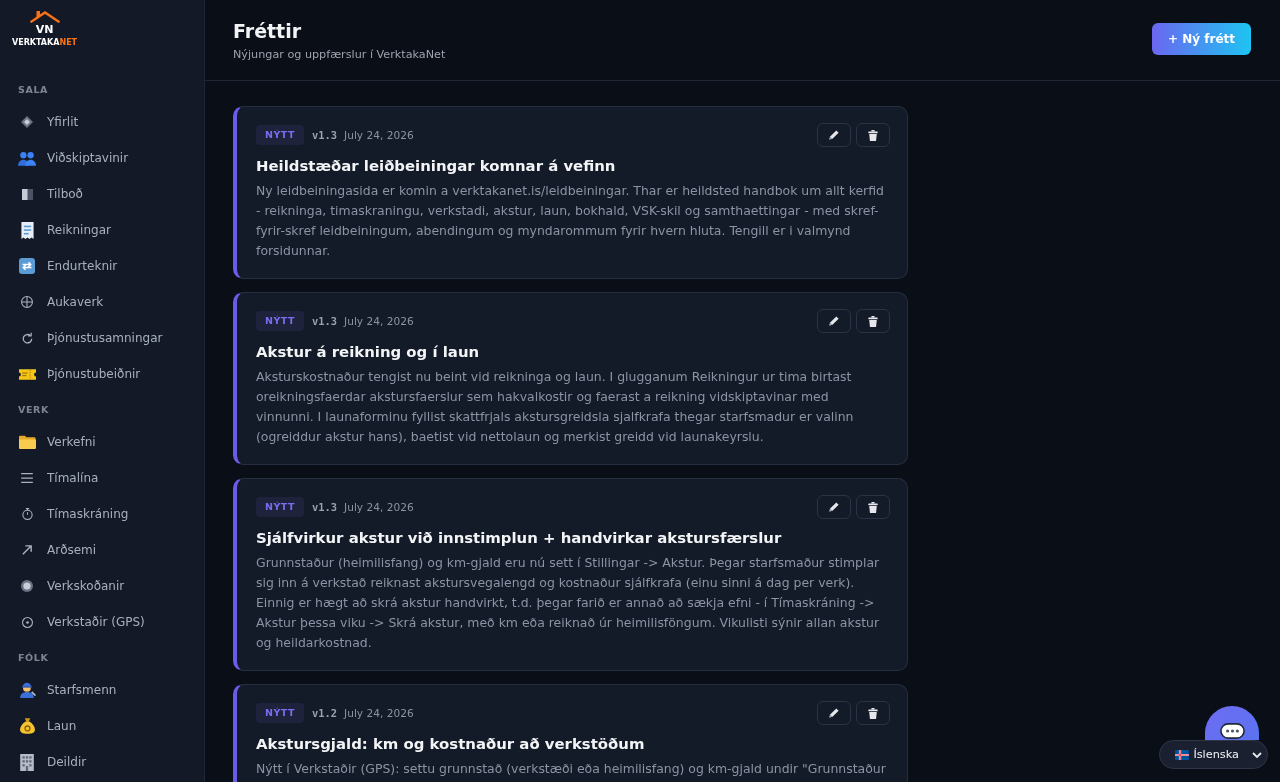  What do you see at coordinates (27, 158) in the screenshot?
I see `people-icon` at bounding box center [27, 158].